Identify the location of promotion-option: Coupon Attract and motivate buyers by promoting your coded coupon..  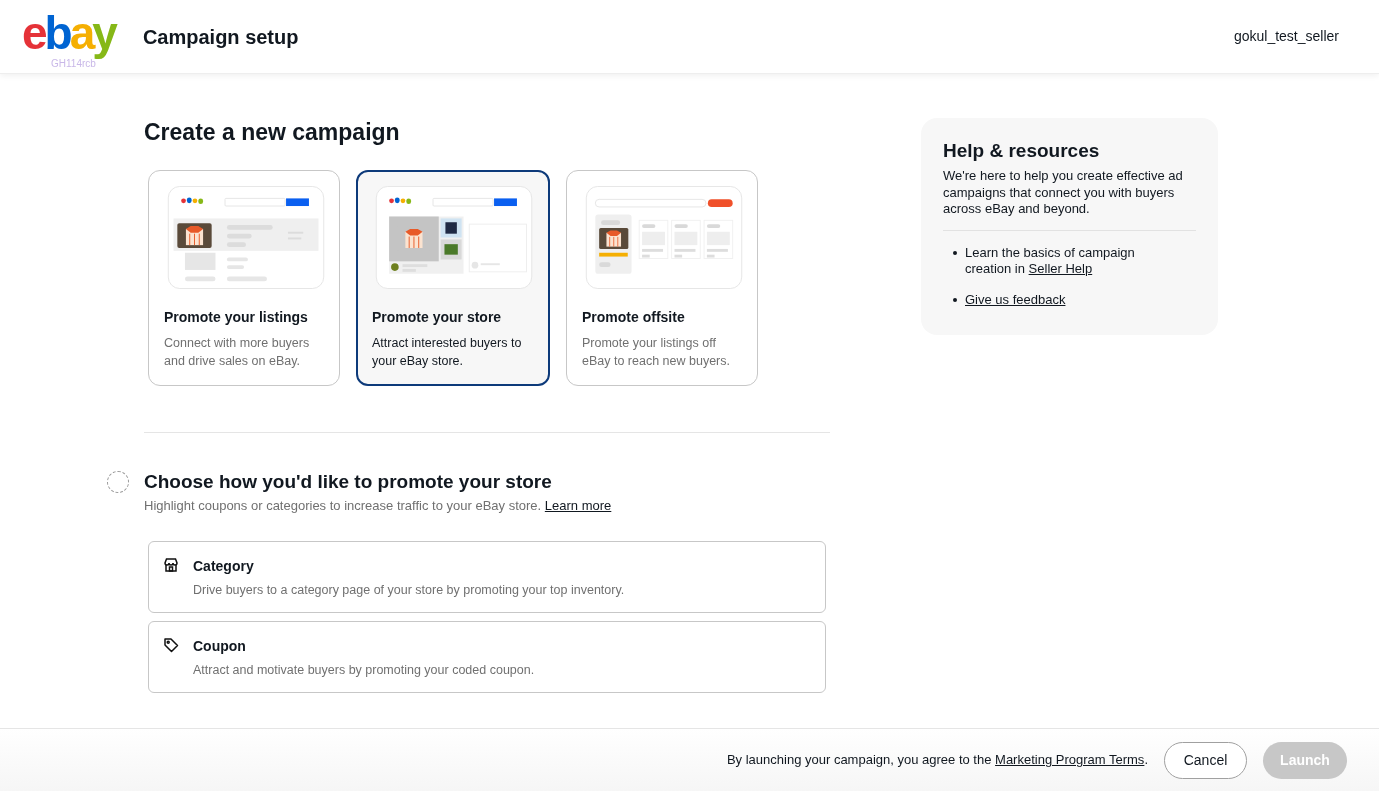
(487, 657).